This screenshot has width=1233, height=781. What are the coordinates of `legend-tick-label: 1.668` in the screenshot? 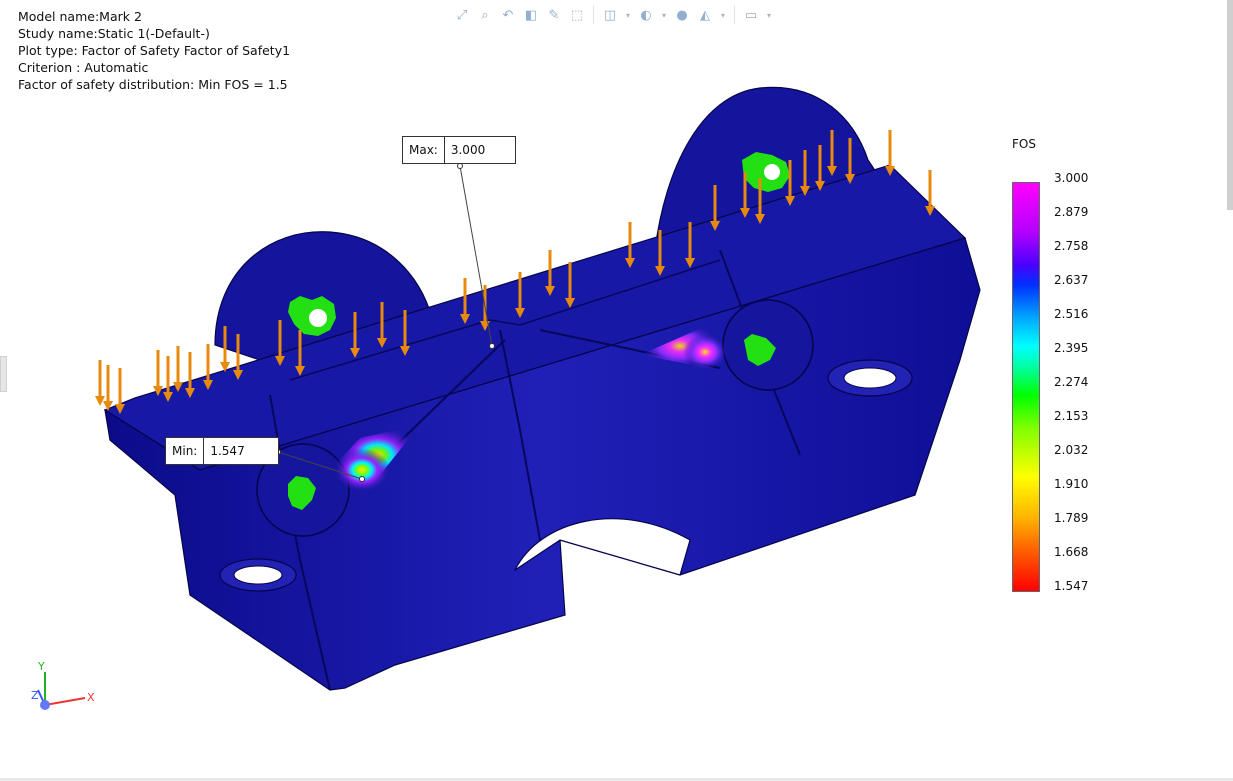 It's located at (1071, 552).